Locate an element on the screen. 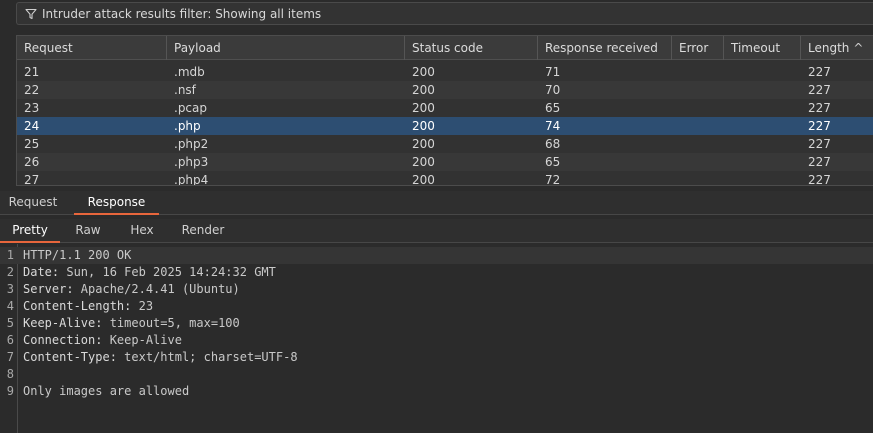 The width and height of the screenshot is (873, 433). table-row: 23 .pcap 200 65 227 is located at coordinates (445, 108).